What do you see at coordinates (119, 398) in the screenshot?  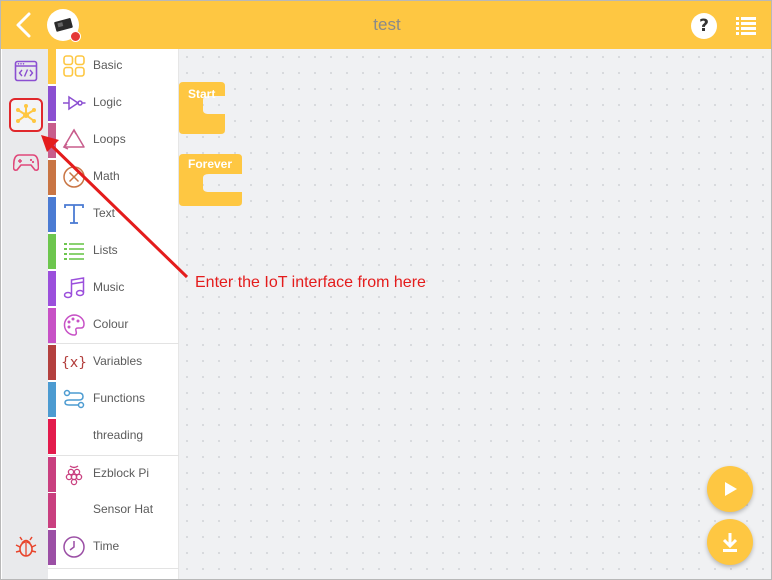 I see `category-label: Functions` at bounding box center [119, 398].